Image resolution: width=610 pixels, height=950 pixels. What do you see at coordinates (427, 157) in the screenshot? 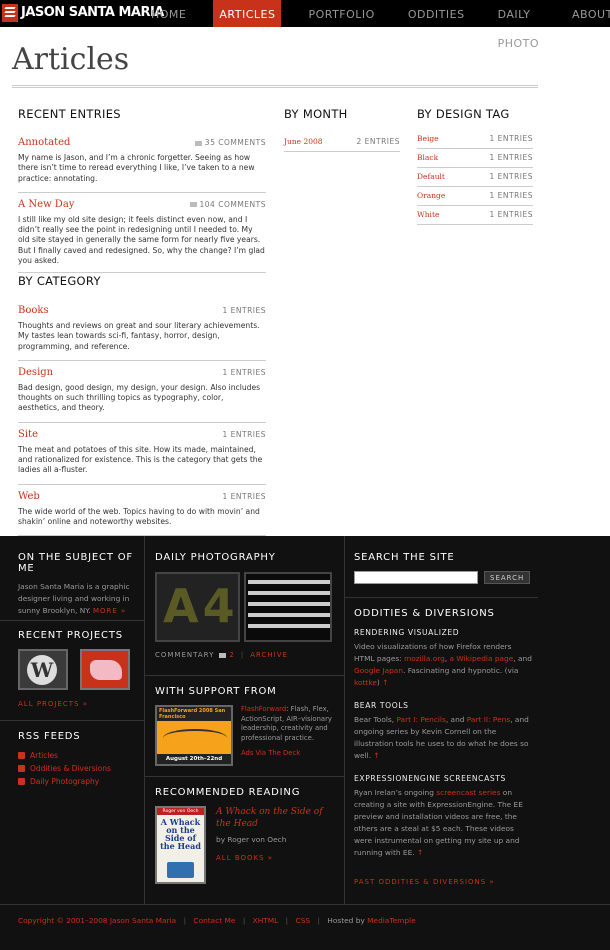
I see `tag-link: Black` at bounding box center [427, 157].